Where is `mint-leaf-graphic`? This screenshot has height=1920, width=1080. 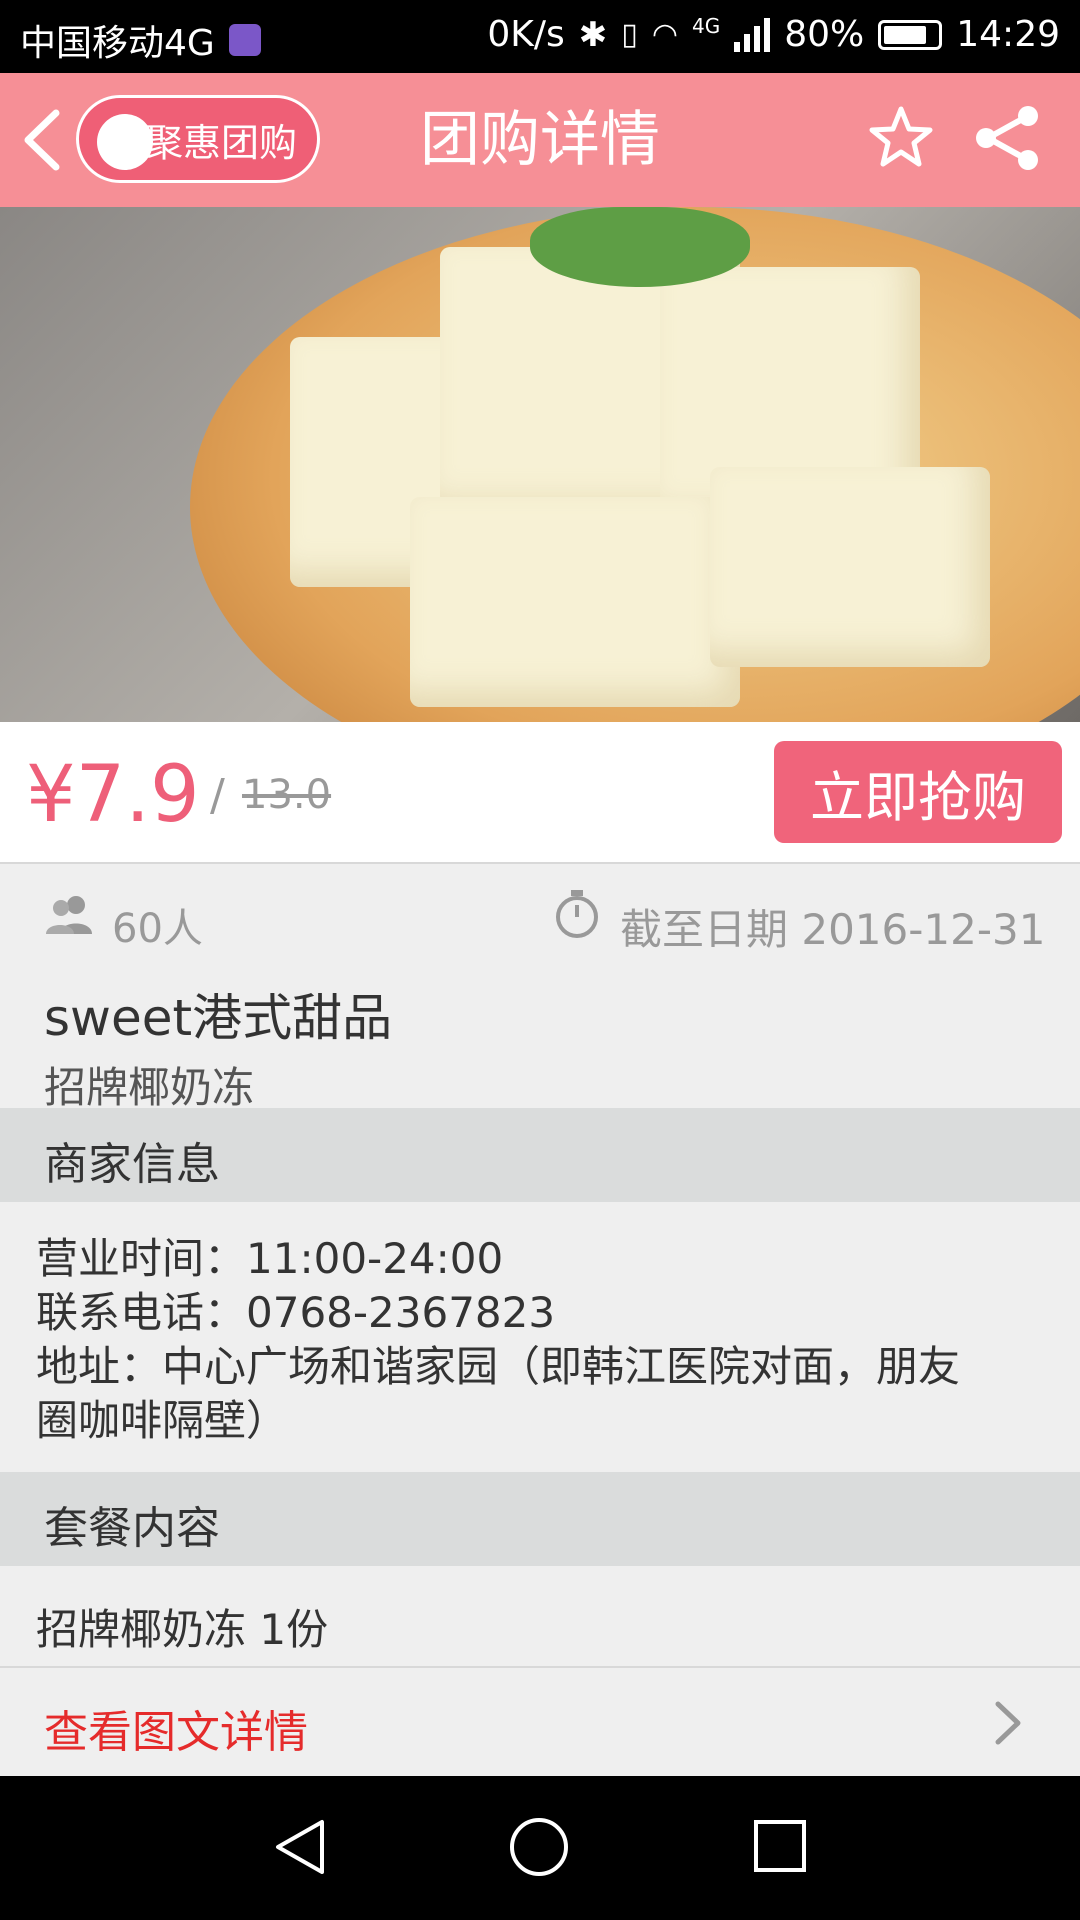
mint-leaf-graphic is located at coordinates (640, 247).